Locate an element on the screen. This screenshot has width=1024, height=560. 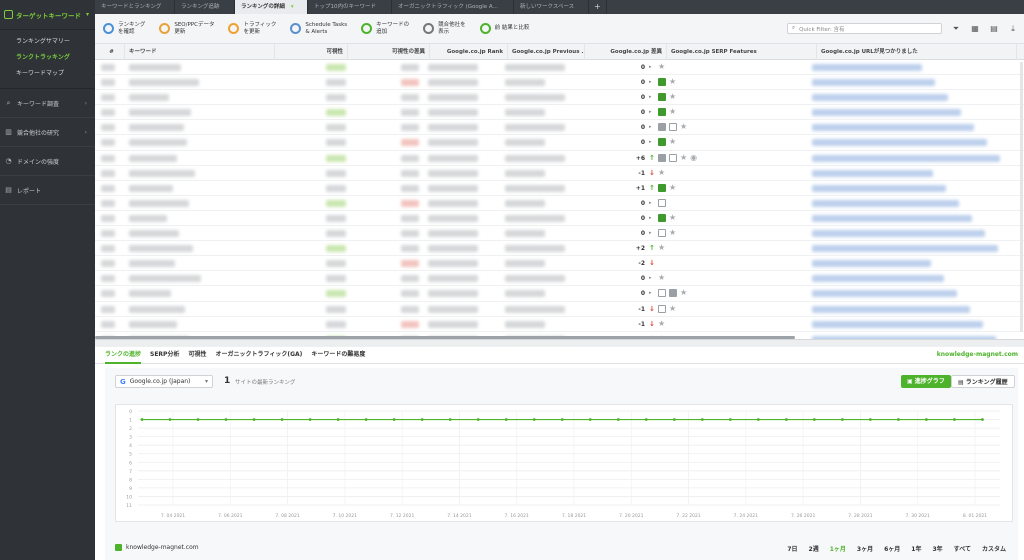
domain-link: knowledge-magnet.com is located at coordinates (977, 354).